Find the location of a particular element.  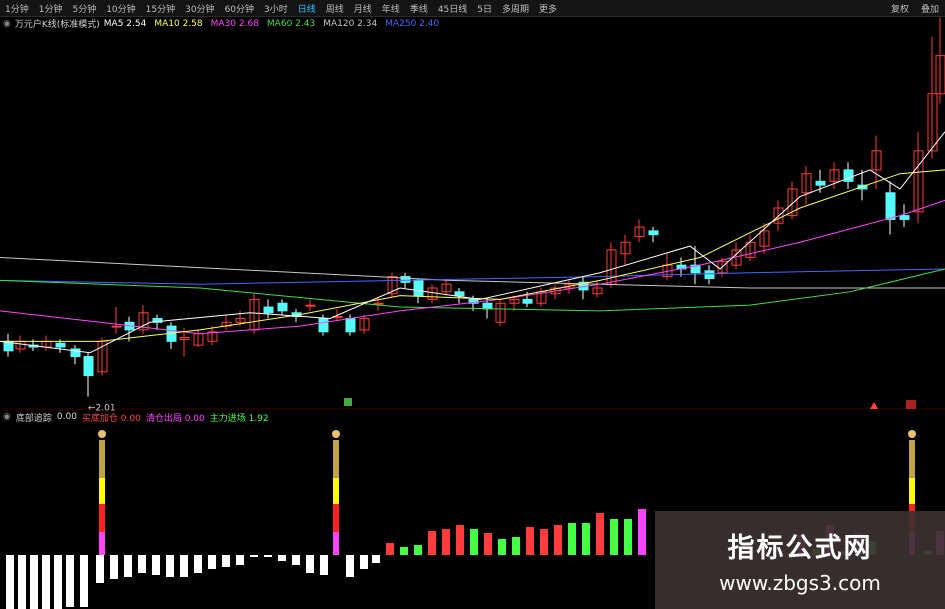

ma250-line is located at coordinates (472, 276).